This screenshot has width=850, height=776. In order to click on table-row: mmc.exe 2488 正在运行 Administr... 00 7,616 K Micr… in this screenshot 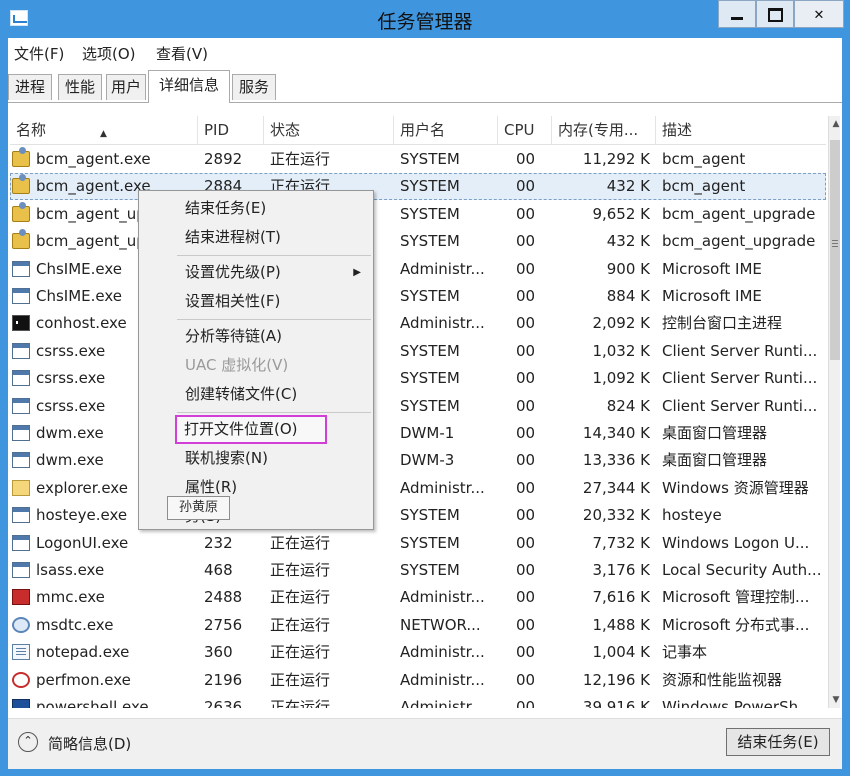, I will do `click(418, 597)`.